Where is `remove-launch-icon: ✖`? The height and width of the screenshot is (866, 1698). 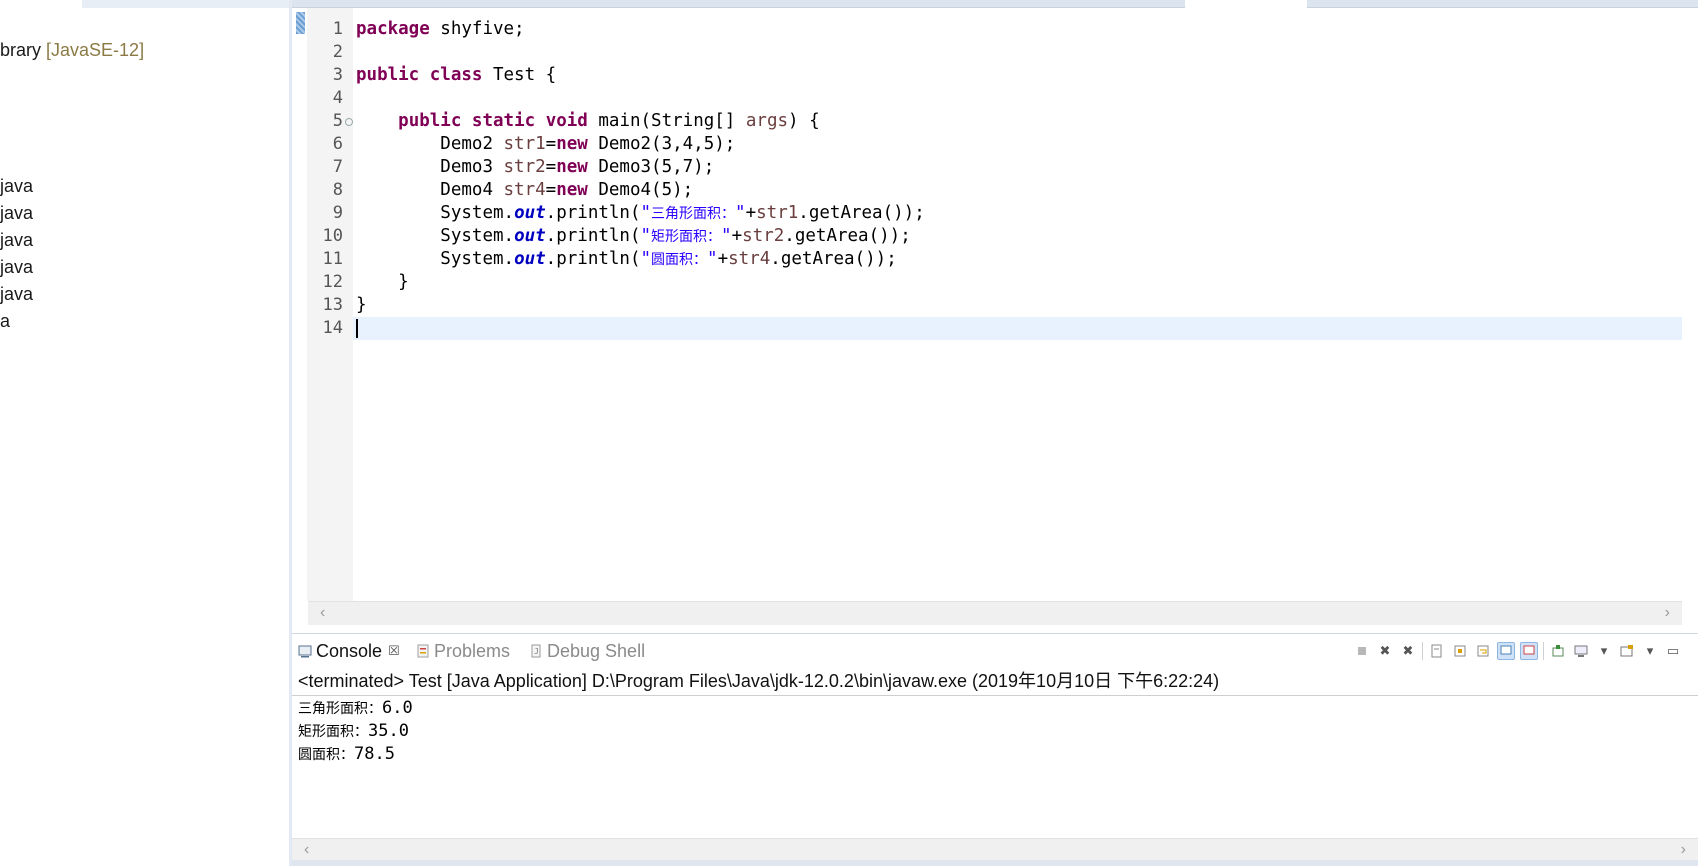 remove-launch-icon: ✖ is located at coordinates (1385, 651).